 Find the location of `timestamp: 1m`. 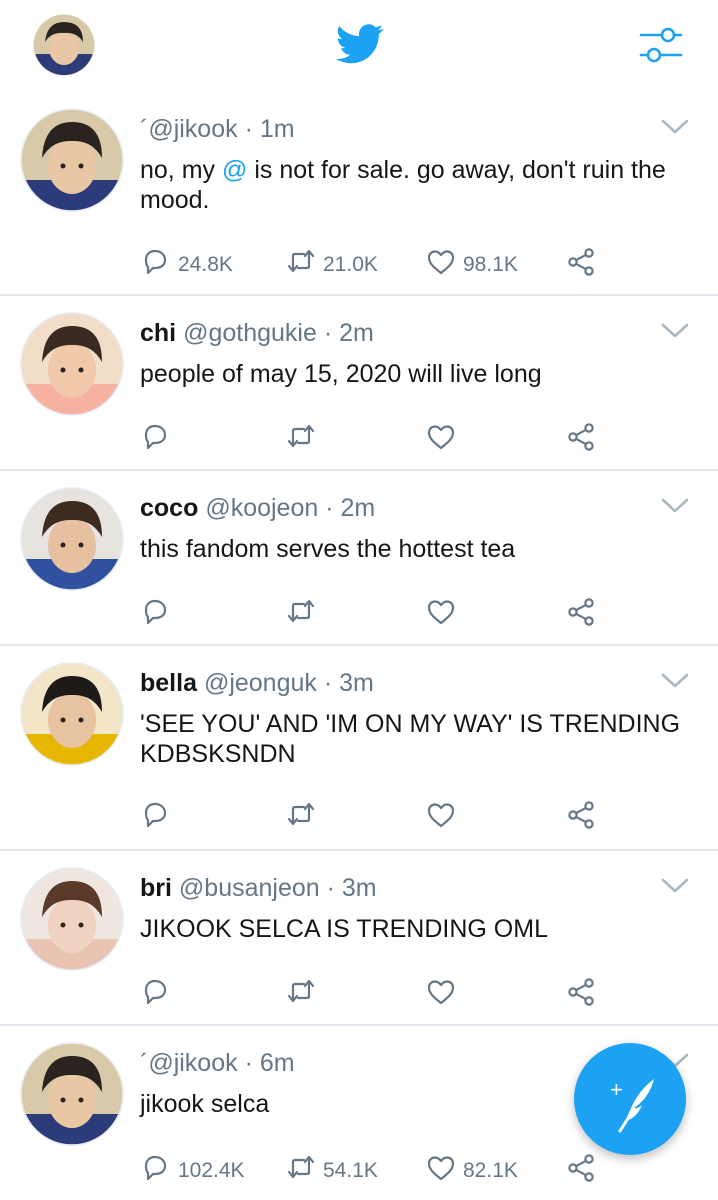

timestamp: 1m is located at coordinates (277, 129).